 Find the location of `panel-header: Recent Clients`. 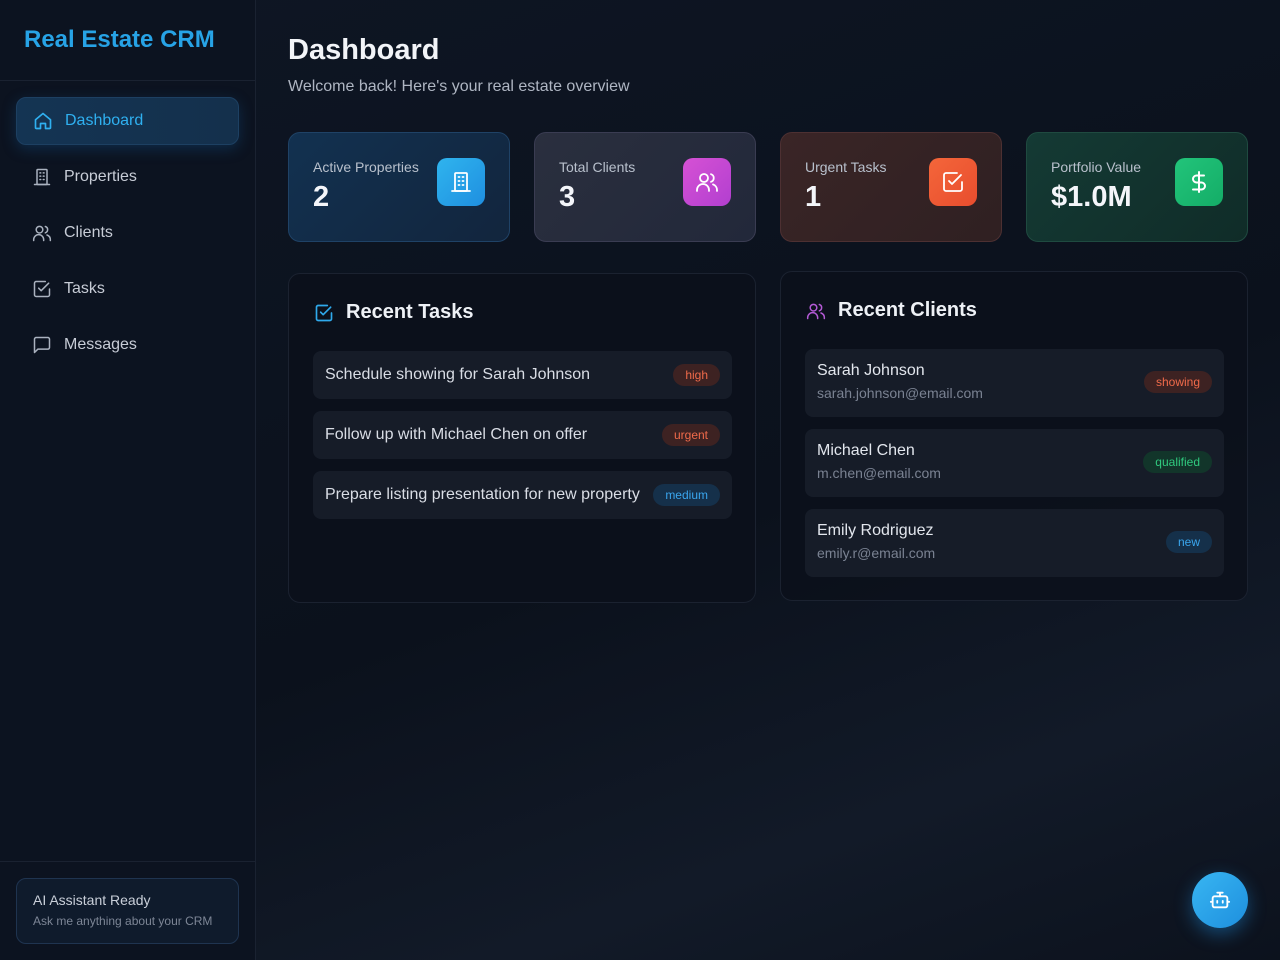

panel-header: Recent Clients is located at coordinates (891, 310).